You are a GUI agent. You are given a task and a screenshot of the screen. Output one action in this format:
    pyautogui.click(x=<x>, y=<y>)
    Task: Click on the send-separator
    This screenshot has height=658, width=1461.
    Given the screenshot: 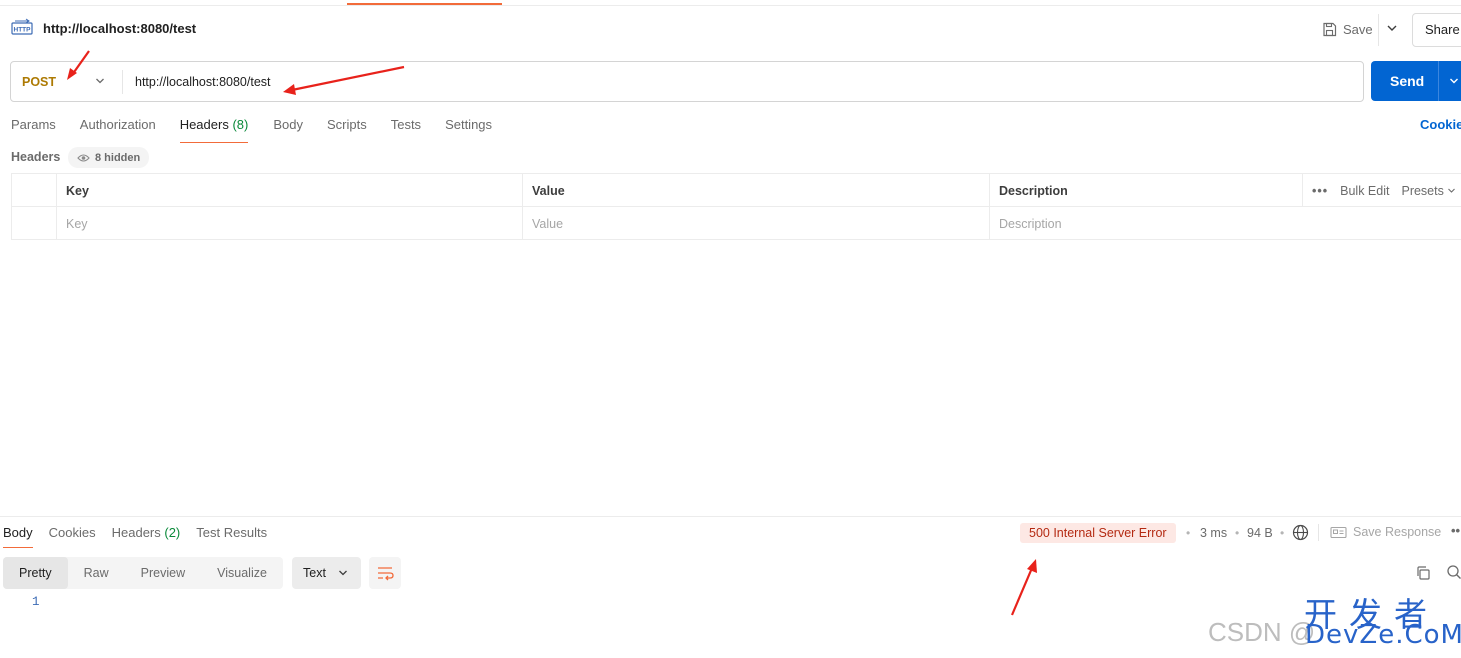 What is the action you would take?
    pyautogui.click(x=1438, y=81)
    